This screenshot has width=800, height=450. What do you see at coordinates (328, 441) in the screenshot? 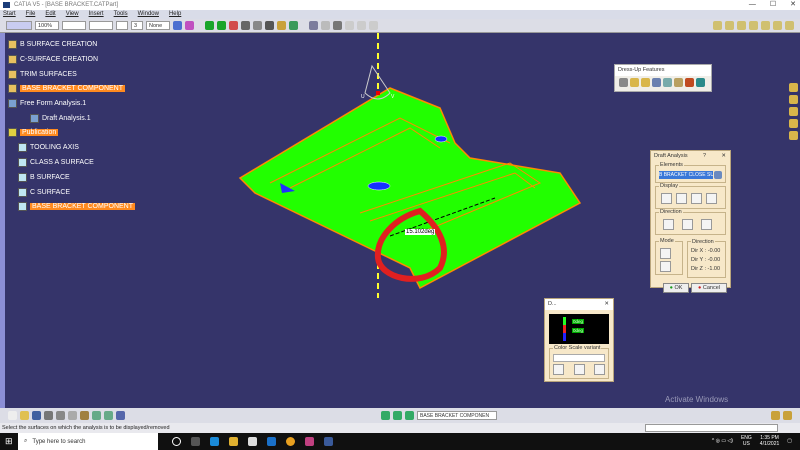
I see `catia-taskbar-icon` at bounding box center [328, 441].